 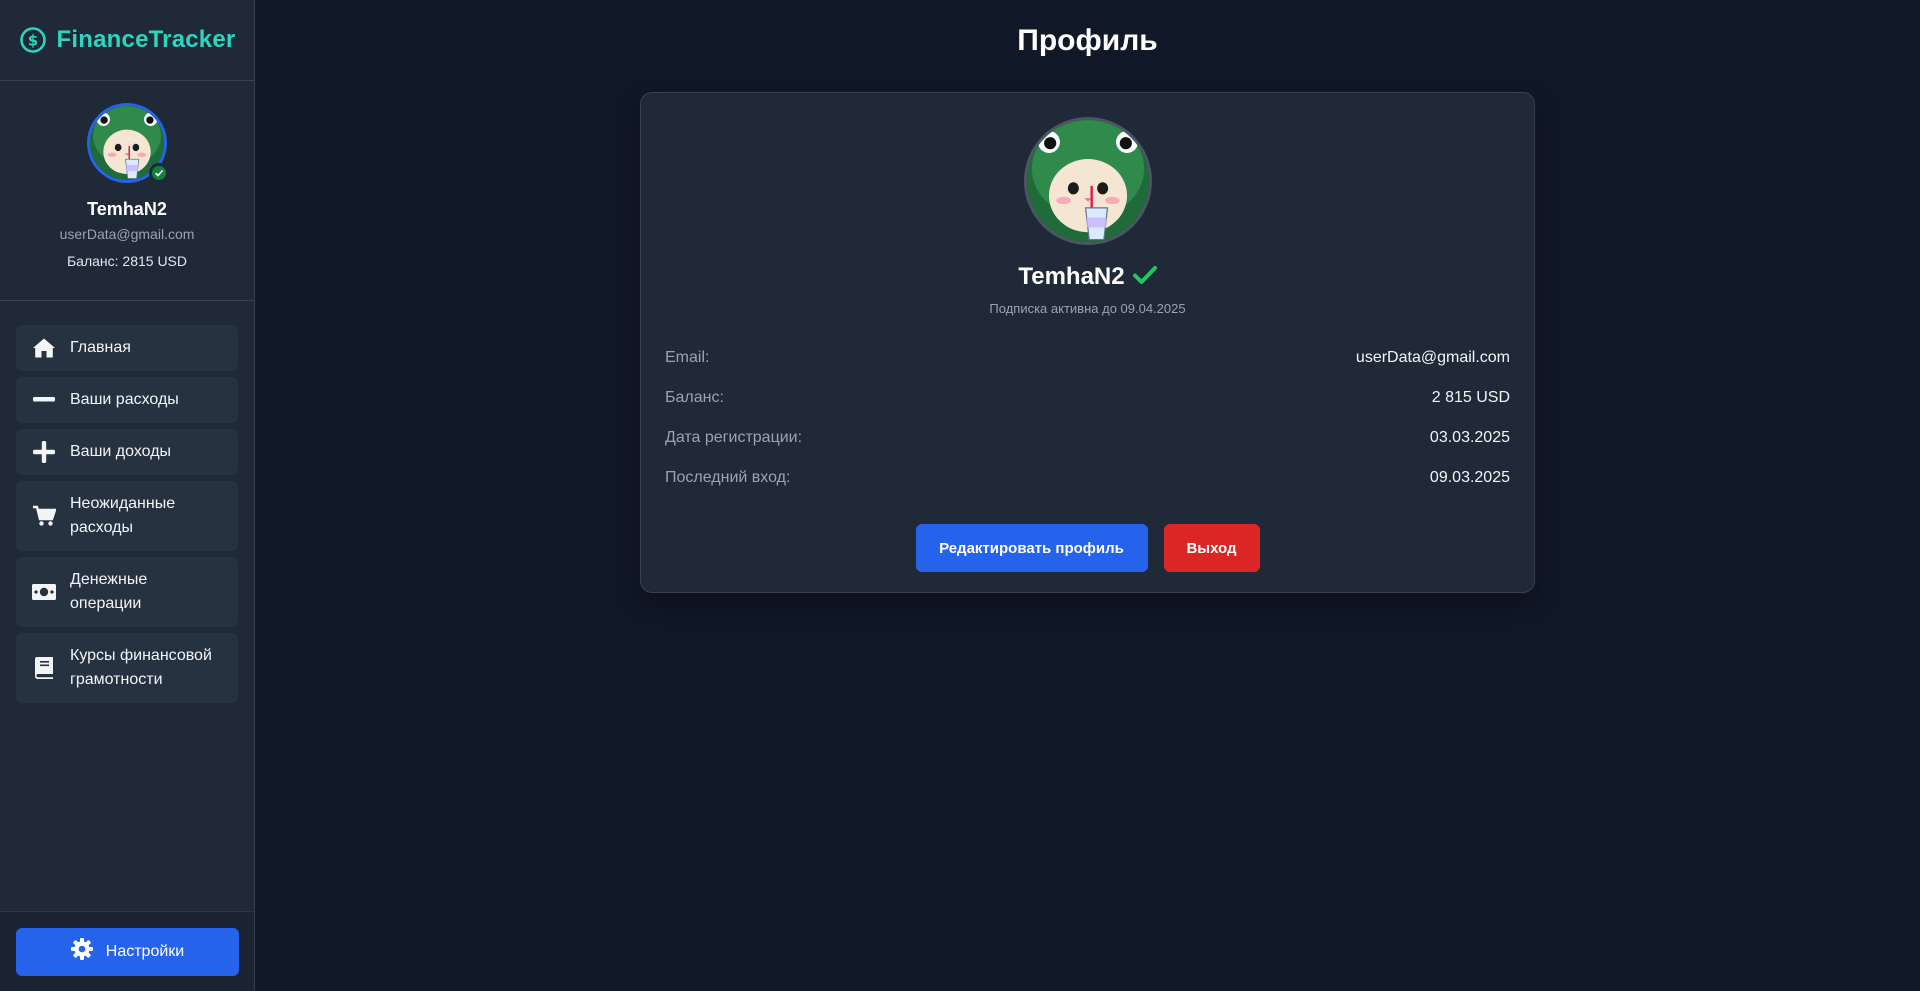 I want to click on info-row-last-login: Последний вход: 09.03.2025, so click(x=1087, y=478).